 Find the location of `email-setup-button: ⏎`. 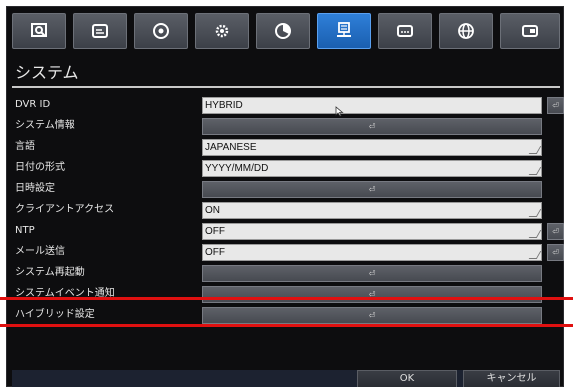

email-setup-button: ⏎ is located at coordinates (555, 252).